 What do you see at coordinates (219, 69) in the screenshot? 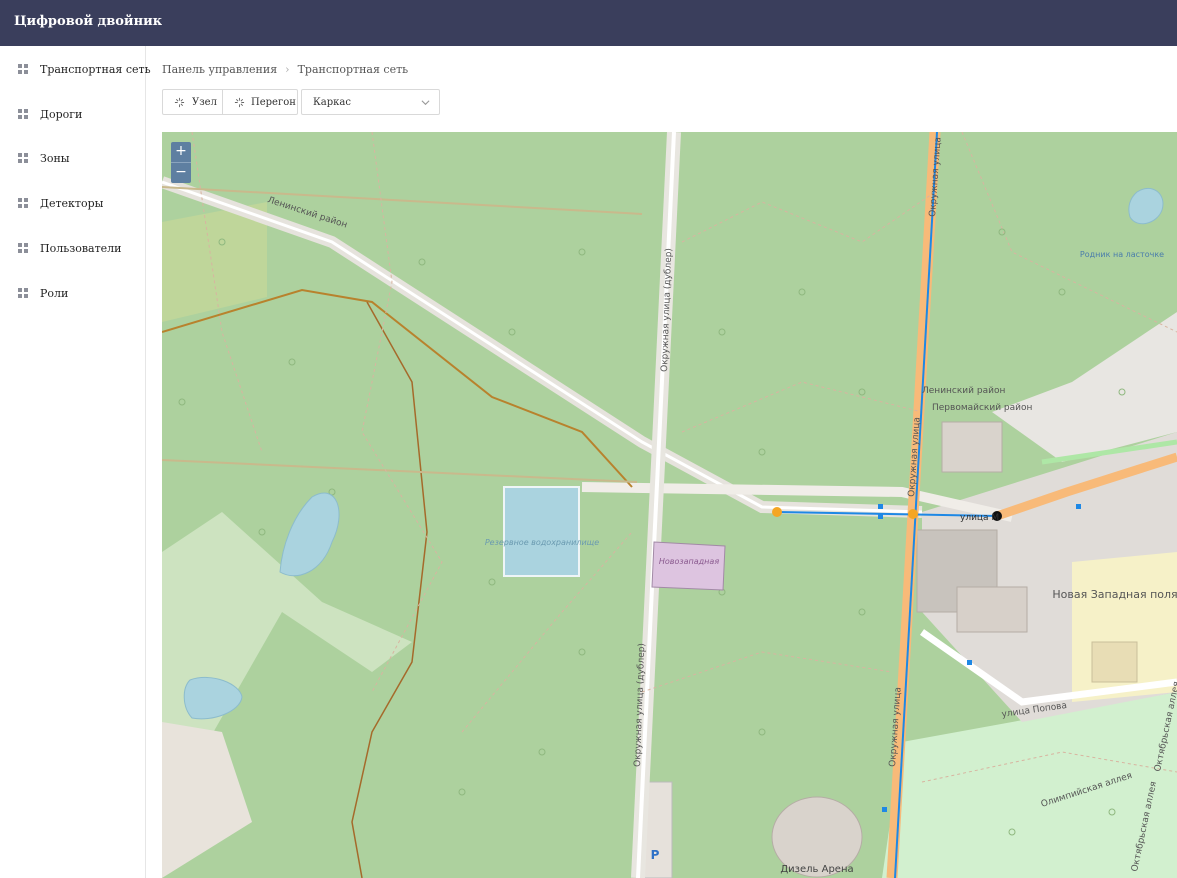
I see `breadcrumb-root: Панель управления` at bounding box center [219, 69].